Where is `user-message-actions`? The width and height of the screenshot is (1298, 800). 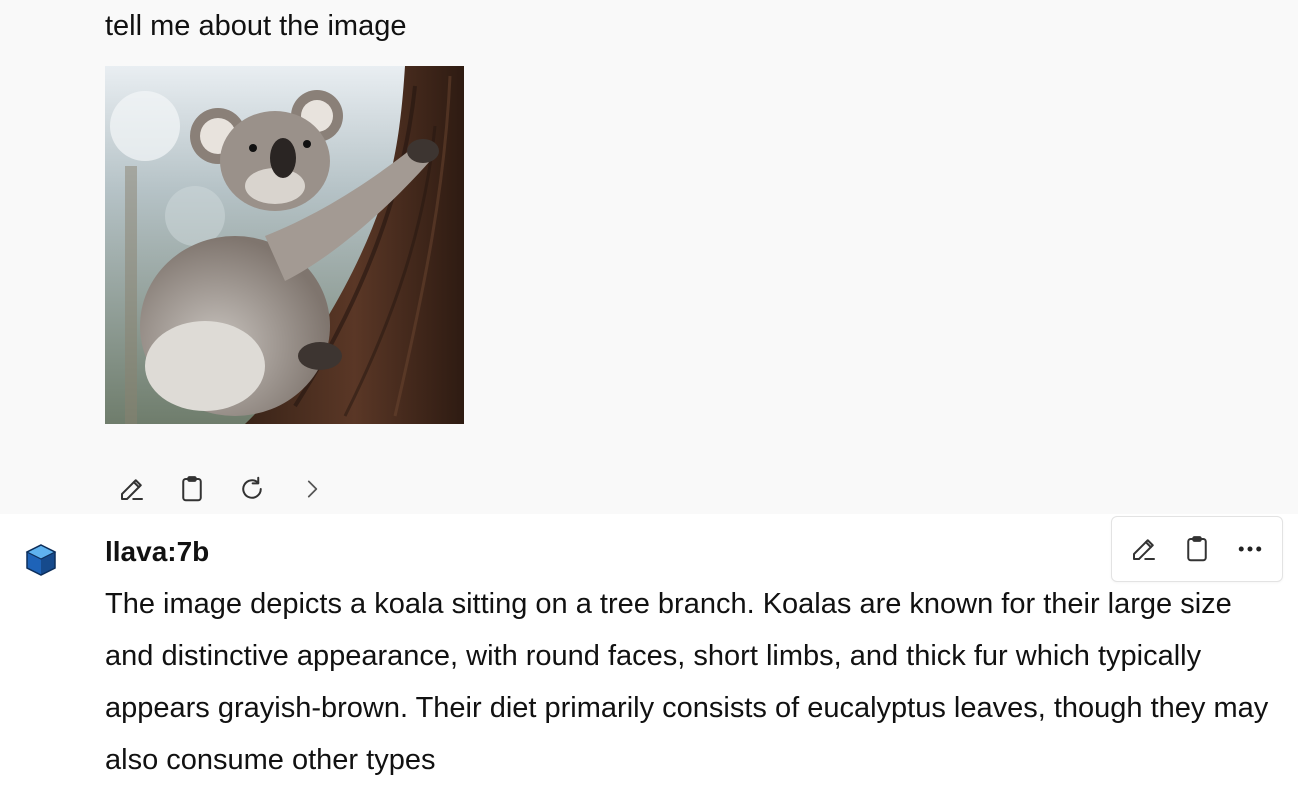
user-message-actions is located at coordinates (232, 489).